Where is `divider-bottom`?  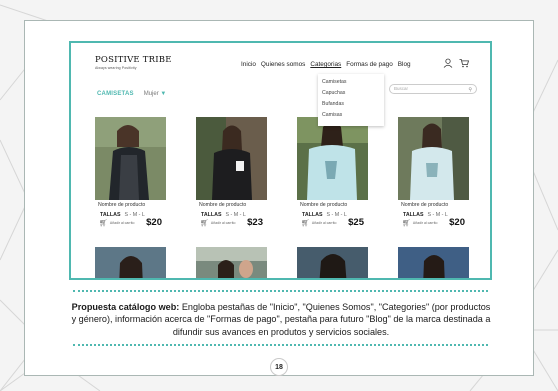 divider-bottom is located at coordinates (280, 345).